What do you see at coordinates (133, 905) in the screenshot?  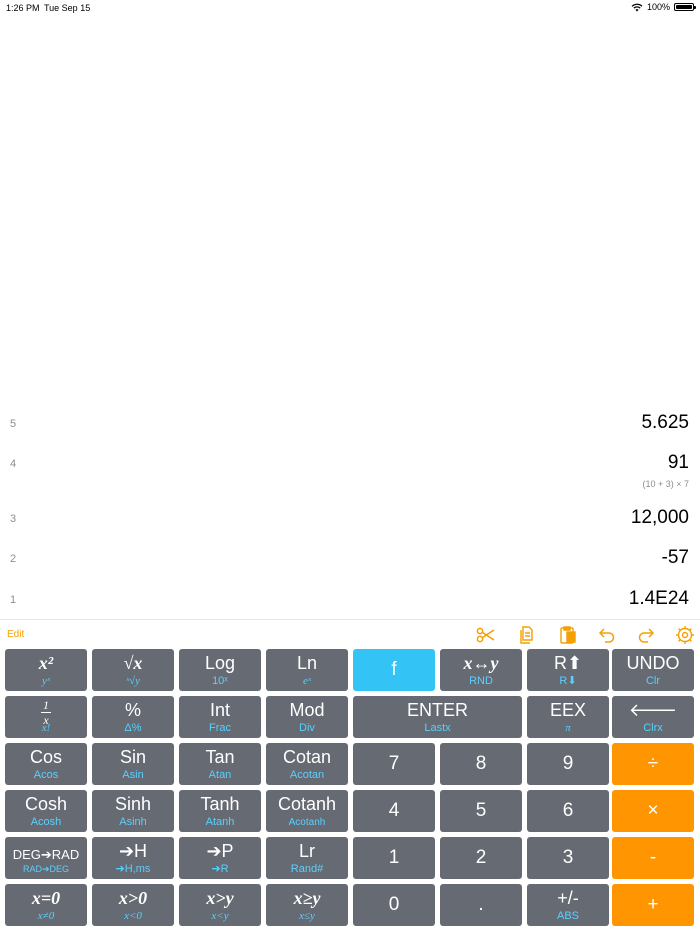 I see `key-x-gt-0: x>0 x<0` at bounding box center [133, 905].